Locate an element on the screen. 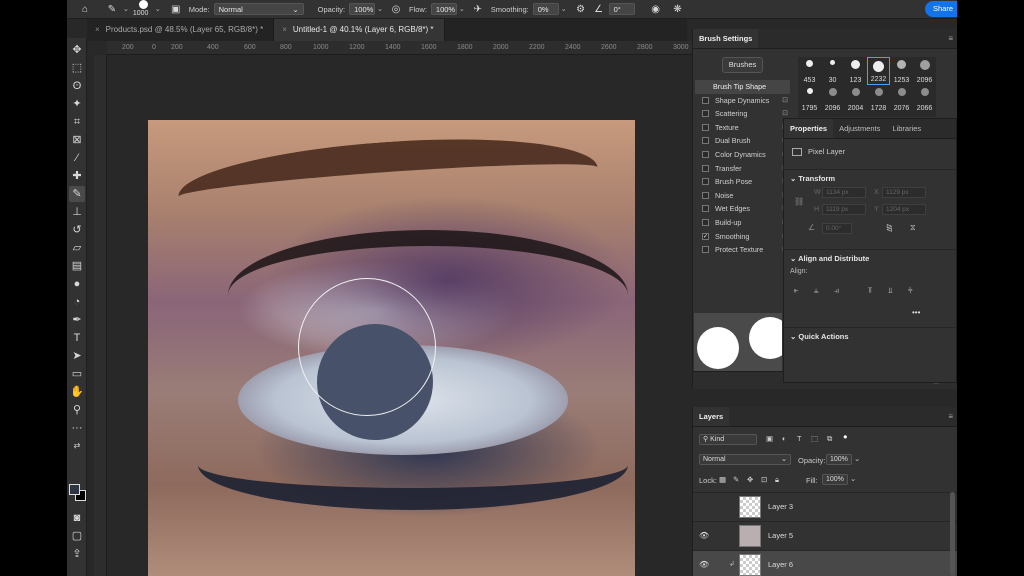 The width and height of the screenshot is (1024, 576). quick-actions-section: ⌄ Quick Actions is located at coordinates (870, 334).